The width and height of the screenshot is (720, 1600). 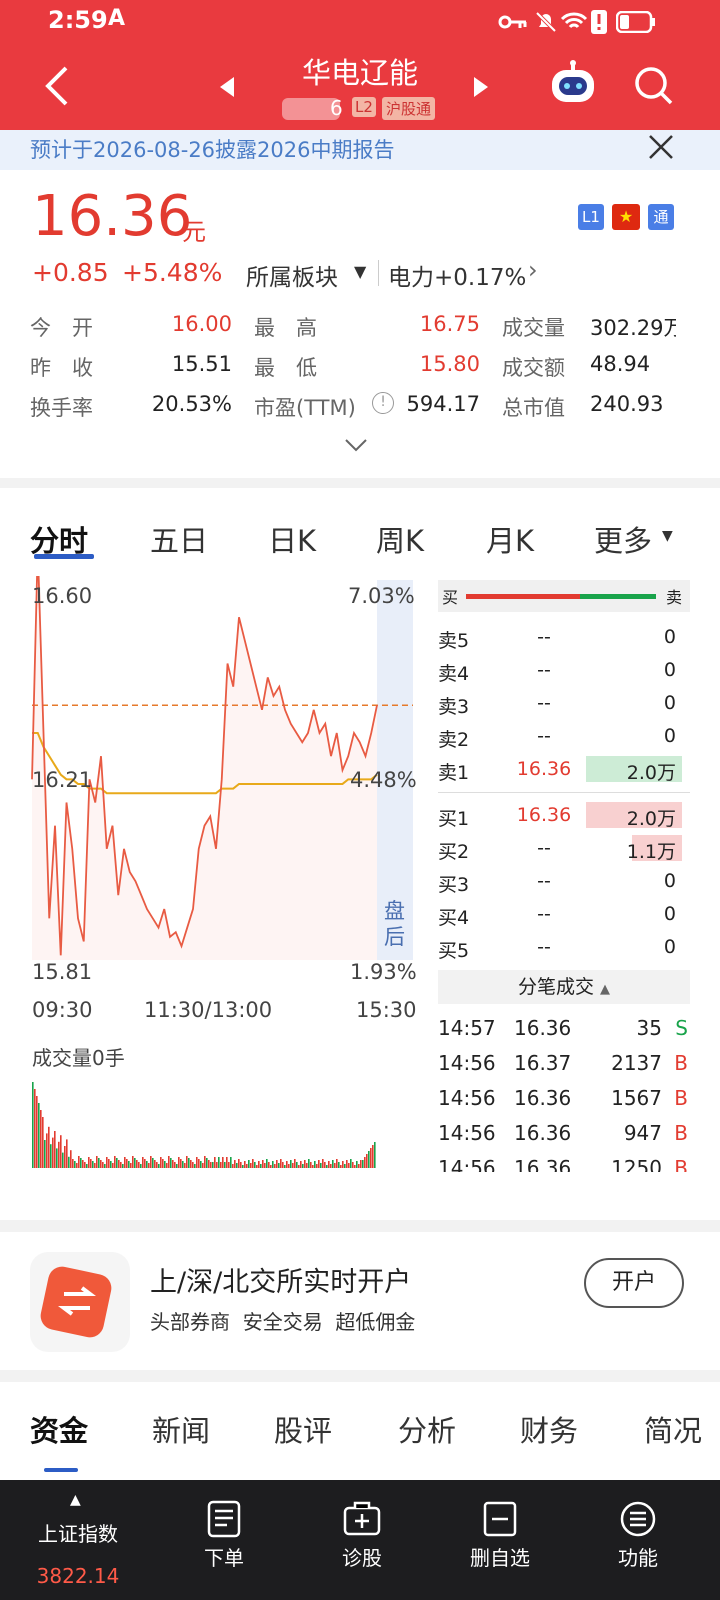 I want to click on bottom-nav: ▲ 上证指数 3822.14 下单 诊股 删自选 功能, so click(x=360, y=1540).